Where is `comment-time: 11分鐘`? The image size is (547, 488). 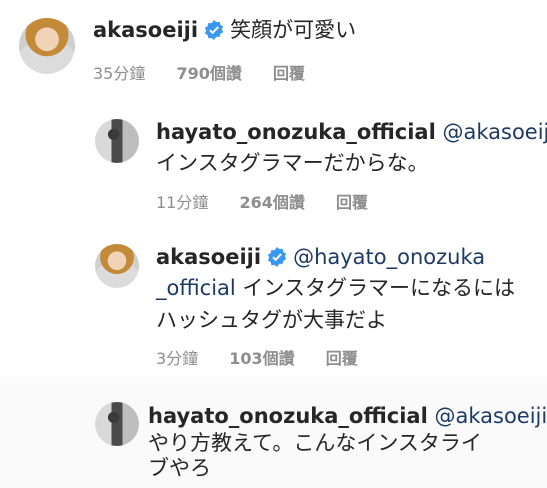
comment-time: 11分鐘 is located at coordinates (182, 202).